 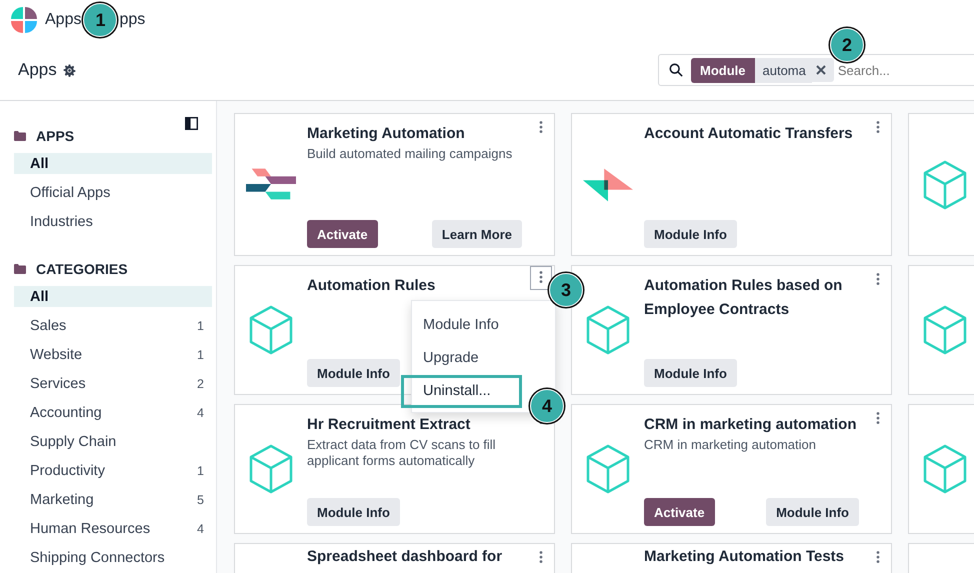 What do you see at coordinates (55, 136) in the screenshot?
I see `section-title: APPS` at bounding box center [55, 136].